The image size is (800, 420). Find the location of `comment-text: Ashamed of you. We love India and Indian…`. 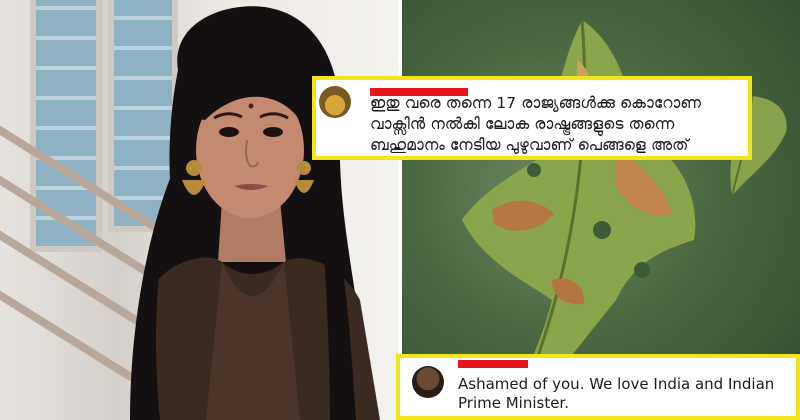

comment-text: Ashamed of you. We love India and Indian… is located at coordinates (616, 393).